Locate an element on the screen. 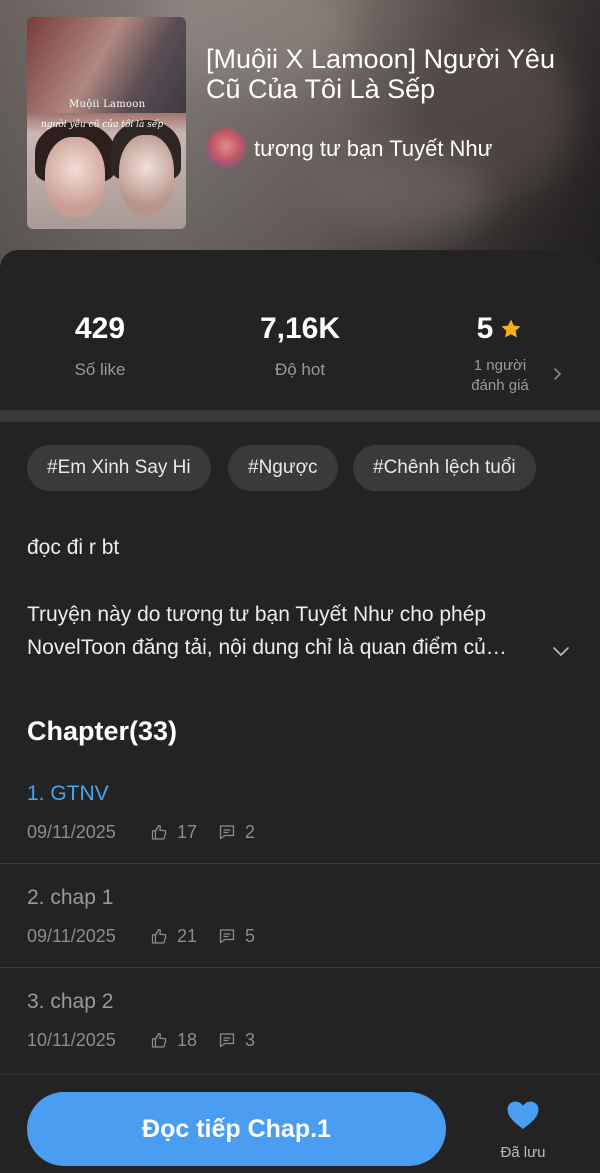  chapter-likes: 18 is located at coordinates (187, 1040).